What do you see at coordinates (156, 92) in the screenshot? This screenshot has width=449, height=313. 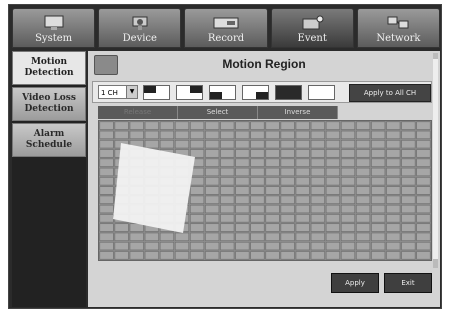 I see `preset-top-left-button` at bounding box center [156, 92].